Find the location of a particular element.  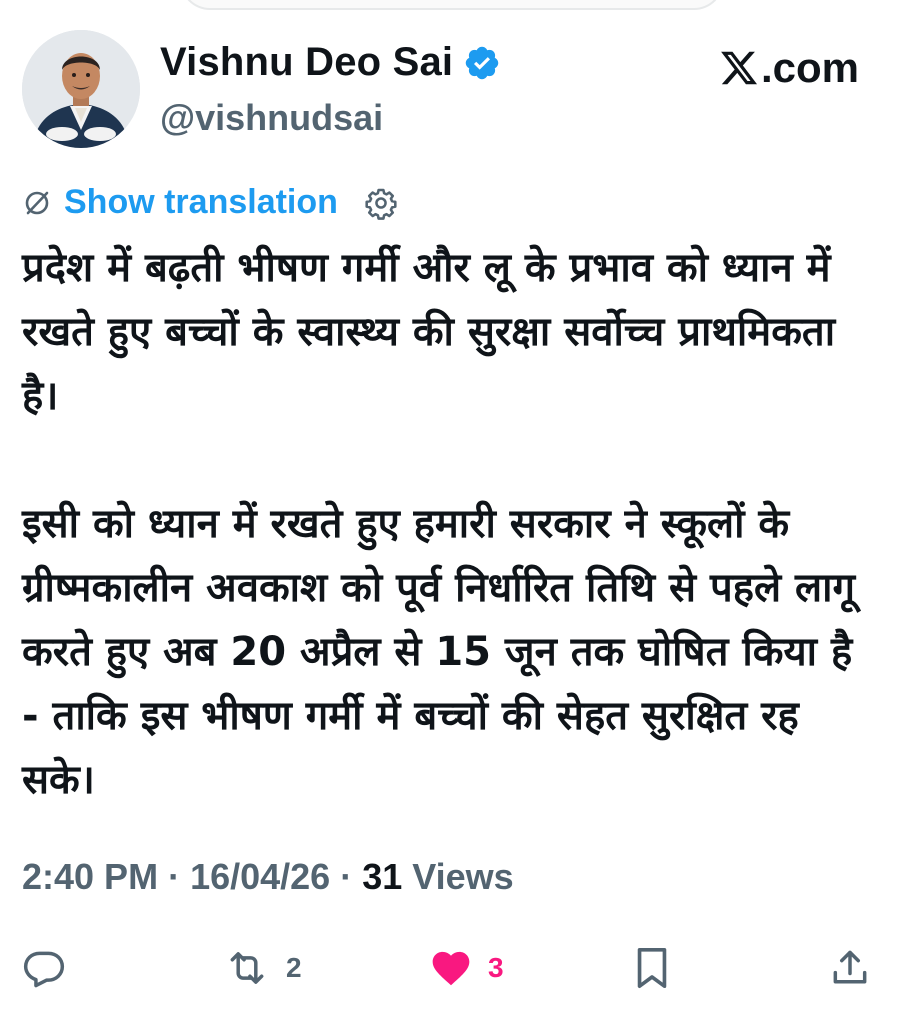

like-button: 3 is located at coordinates (466, 968).